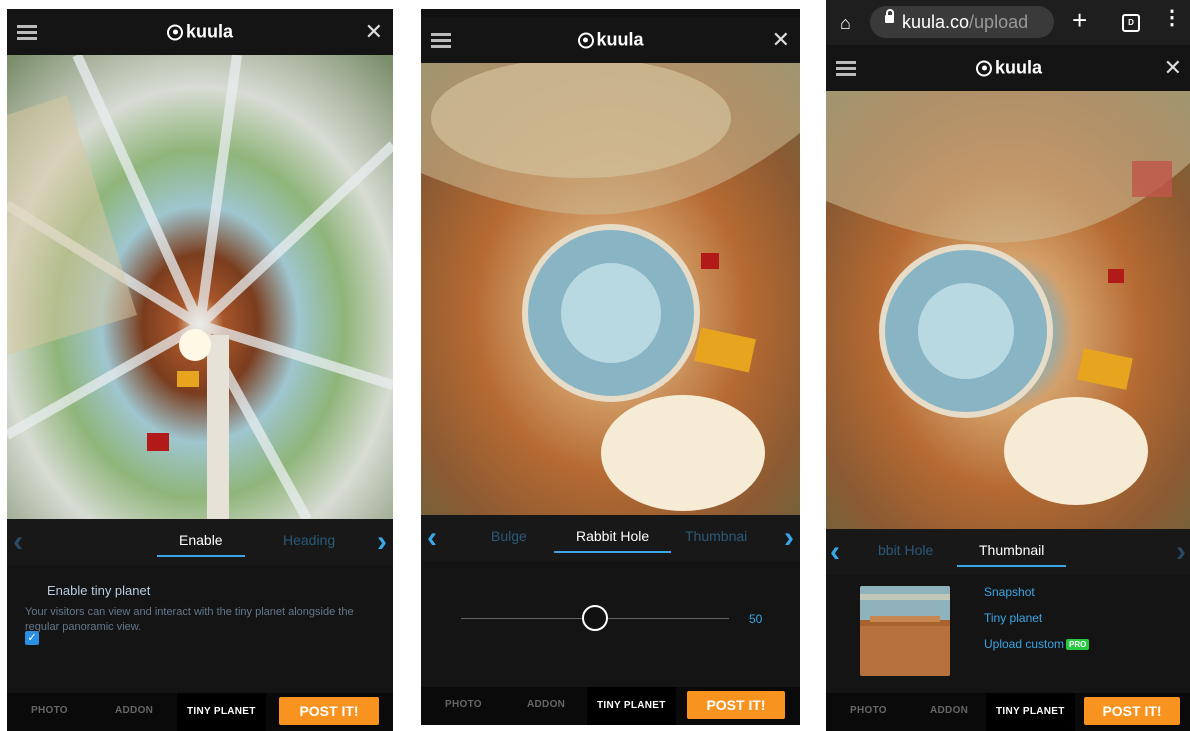 This screenshot has height=731, width=1190. I want to click on feature-tabs: ‹ Enable Heading ›, so click(200, 542).